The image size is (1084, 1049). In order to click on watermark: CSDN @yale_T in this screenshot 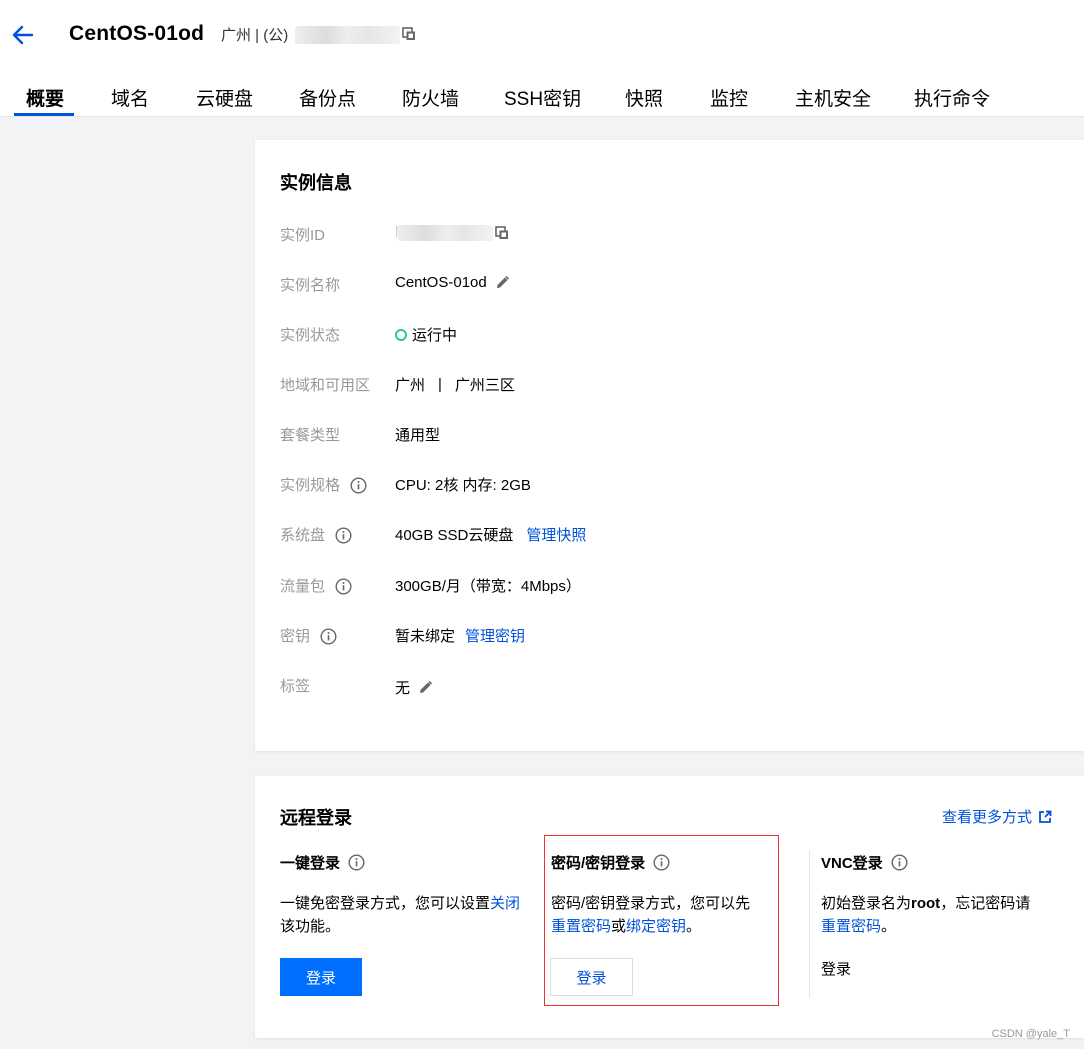, I will do `click(1030, 1034)`.